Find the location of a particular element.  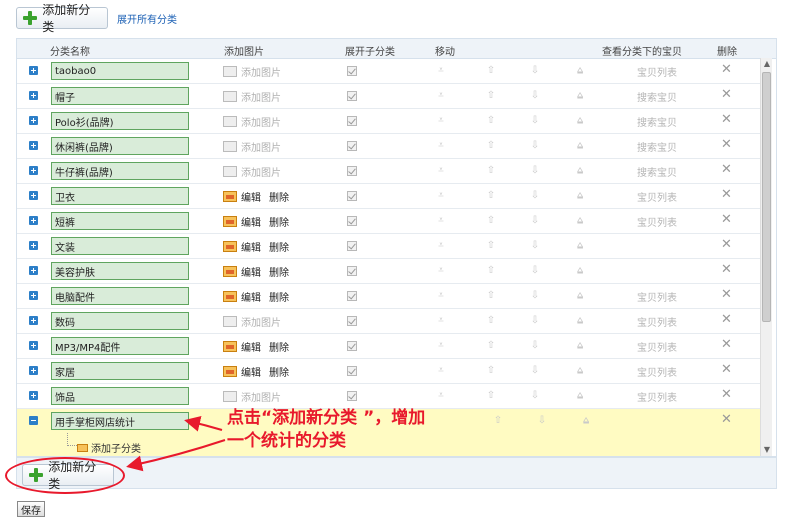

scroll-thumb is located at coordinates (766, 197).